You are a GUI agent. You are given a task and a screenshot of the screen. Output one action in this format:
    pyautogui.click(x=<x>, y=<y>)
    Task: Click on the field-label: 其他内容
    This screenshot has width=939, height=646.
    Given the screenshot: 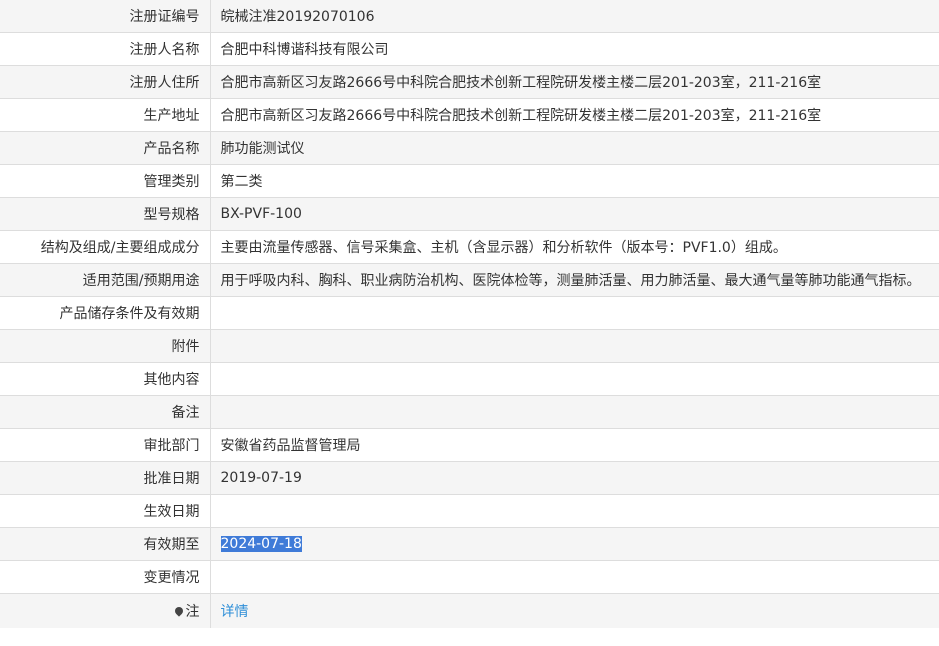 What is the action you would take?
    pyautogui.click(x=105, y=379)
    